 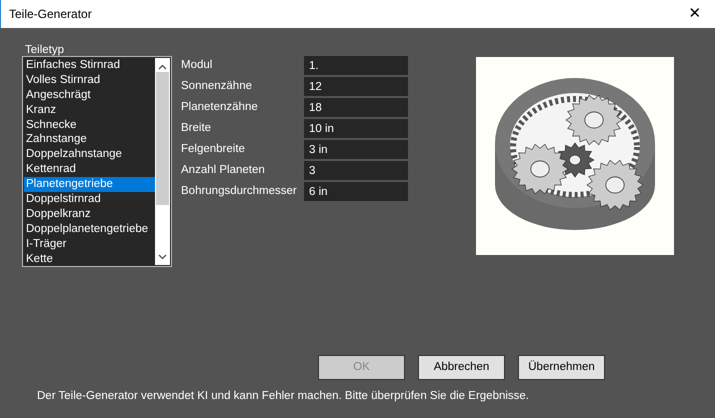 What do you see at coordinates (89, 214) in the screenshot?
I see `list-item: Doppelkranz` at bounding box center [89, 214].